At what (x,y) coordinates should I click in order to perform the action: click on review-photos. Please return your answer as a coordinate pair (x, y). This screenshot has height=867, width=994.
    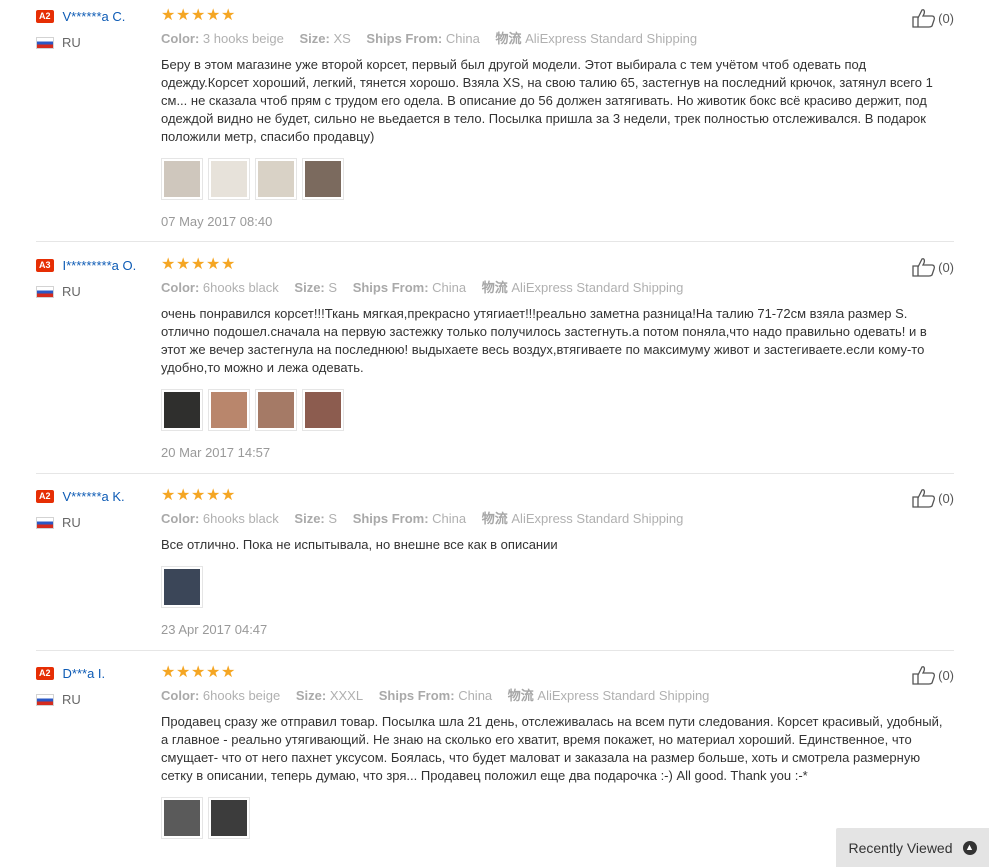
    Looking at the image, I should click on (556, 179).